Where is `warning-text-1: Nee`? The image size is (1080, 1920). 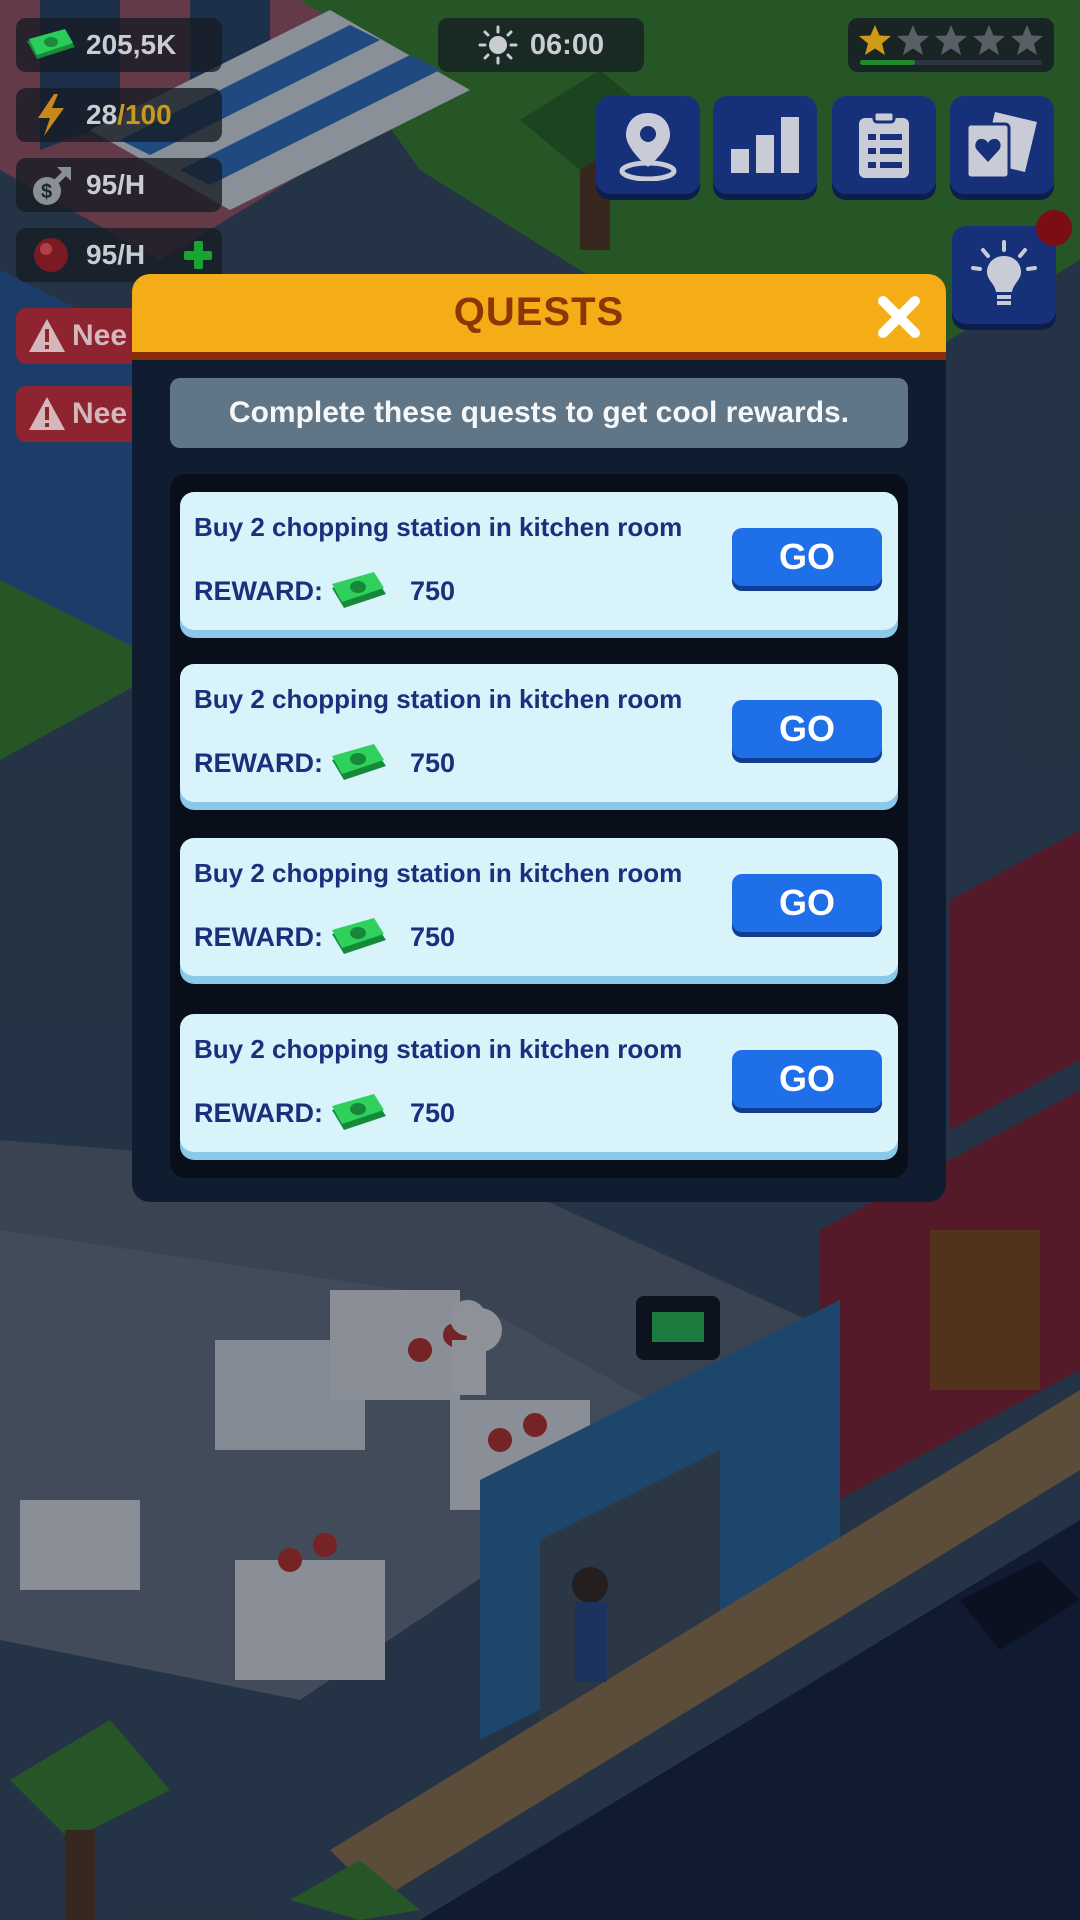
warning-text-1: Nee is located at coordinates (100, 335).